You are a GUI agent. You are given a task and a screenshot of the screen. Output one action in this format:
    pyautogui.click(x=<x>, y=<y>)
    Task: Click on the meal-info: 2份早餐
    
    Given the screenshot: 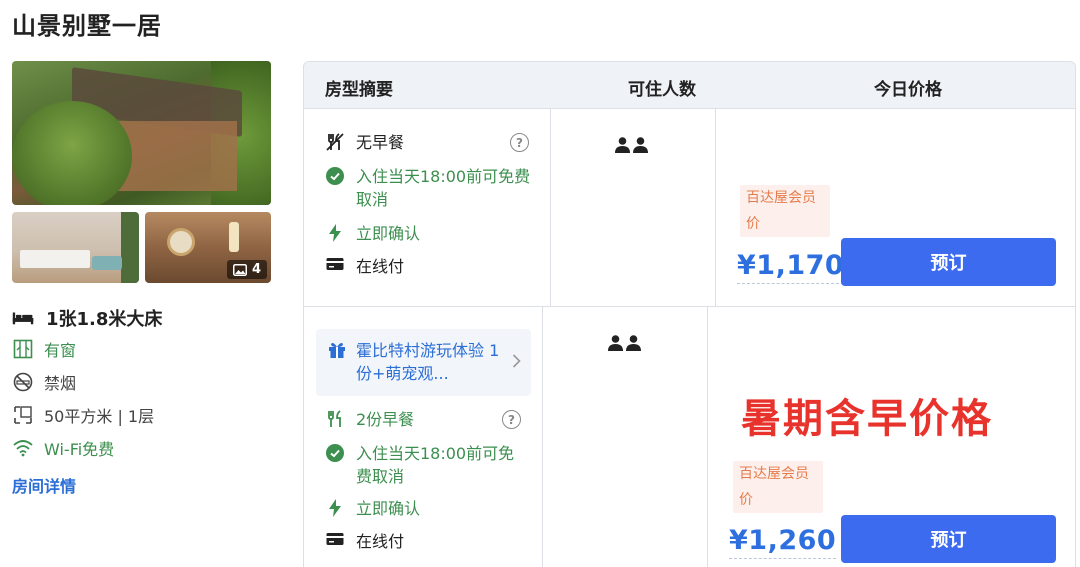 What is the action you would take?
    pyautogui.click(x=369, y=419)
    